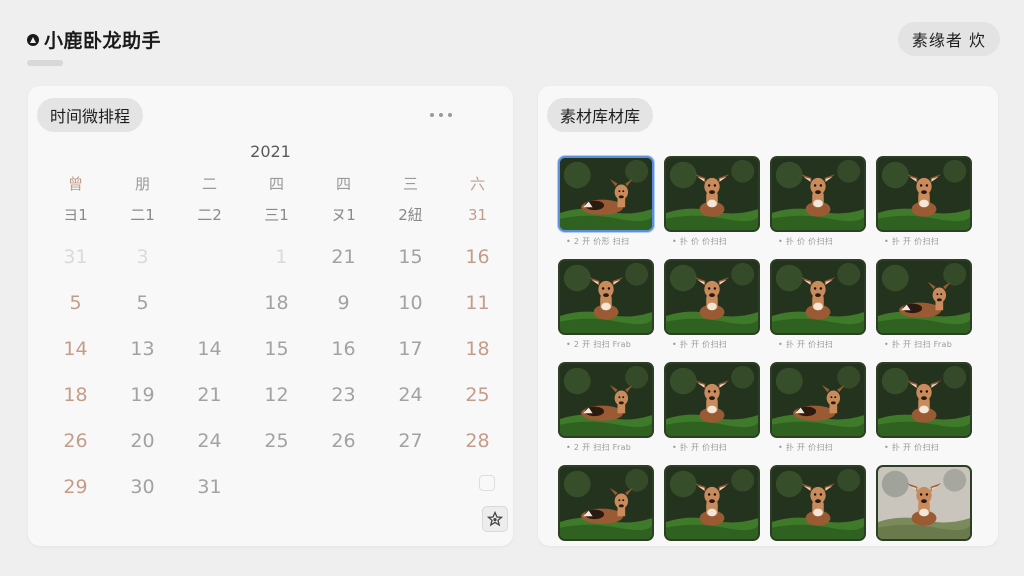  Describe the element at coordinates (410, 303) in the screenshot. I see `calendar-day: 10` at that location.